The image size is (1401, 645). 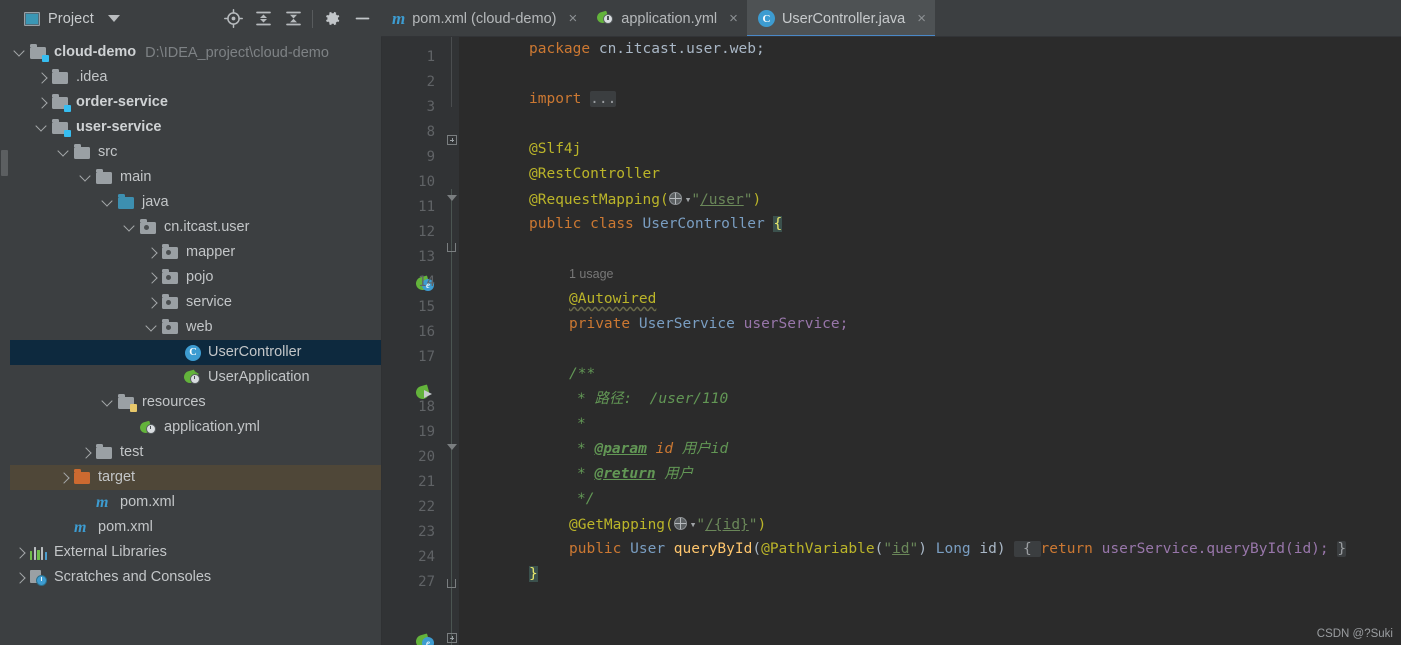 I want to click on field-type: UserService, so click(x=686, y=324).